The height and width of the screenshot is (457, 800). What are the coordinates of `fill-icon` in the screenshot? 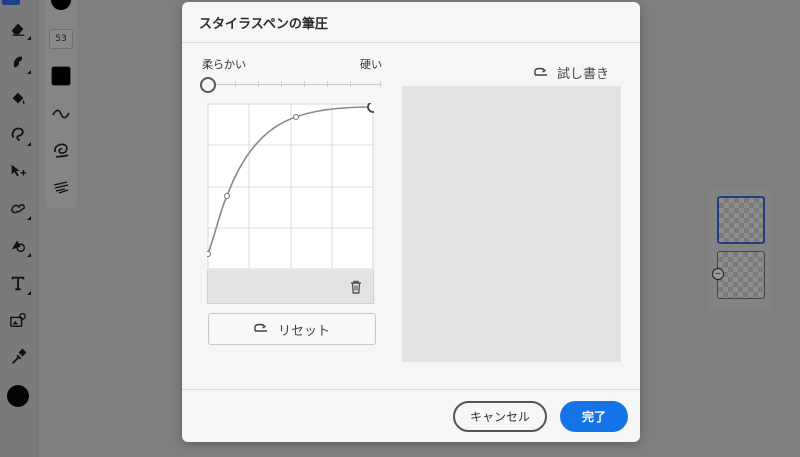 It's located at (18, 98).